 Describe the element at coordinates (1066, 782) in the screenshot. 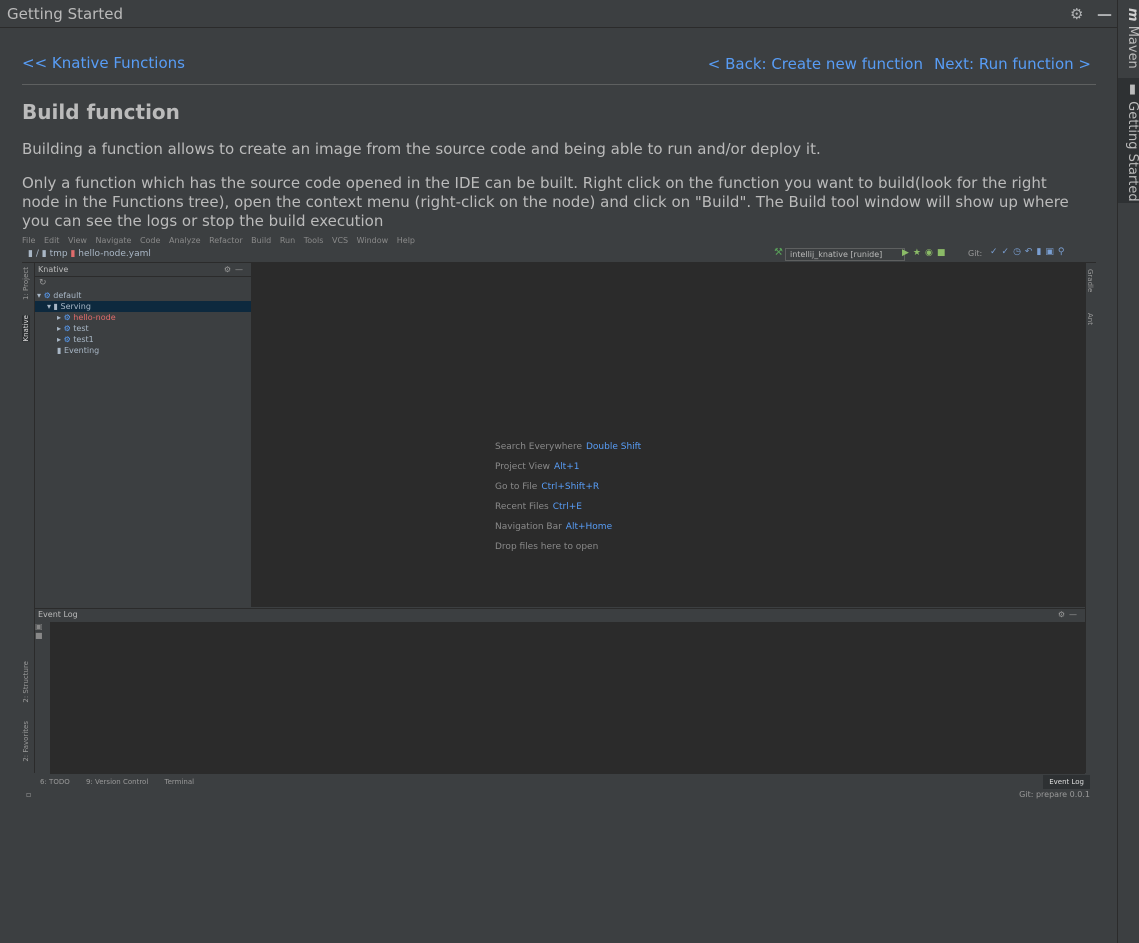

I see `event-log-tab: Event Log` at that location.